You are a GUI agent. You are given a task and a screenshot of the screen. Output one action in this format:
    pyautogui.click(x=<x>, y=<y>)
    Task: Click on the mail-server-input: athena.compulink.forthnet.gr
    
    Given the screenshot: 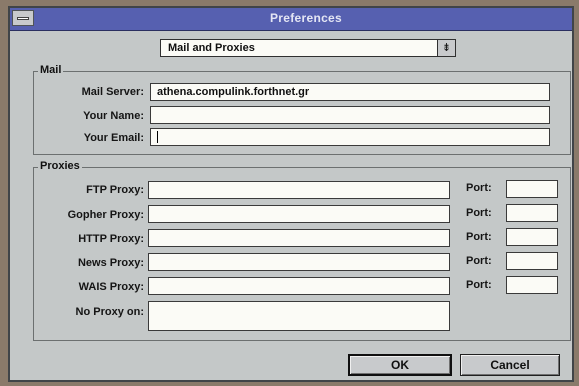 What is the action you would take?
    pyautogui.click(x=350, y=92)
    